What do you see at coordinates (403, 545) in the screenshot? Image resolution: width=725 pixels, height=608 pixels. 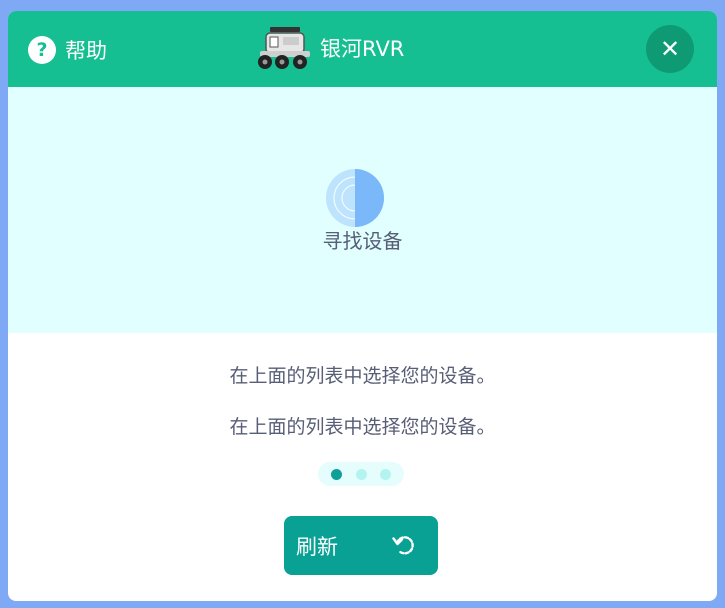 I see `refresh-icon` at bounding box center [403, 545].